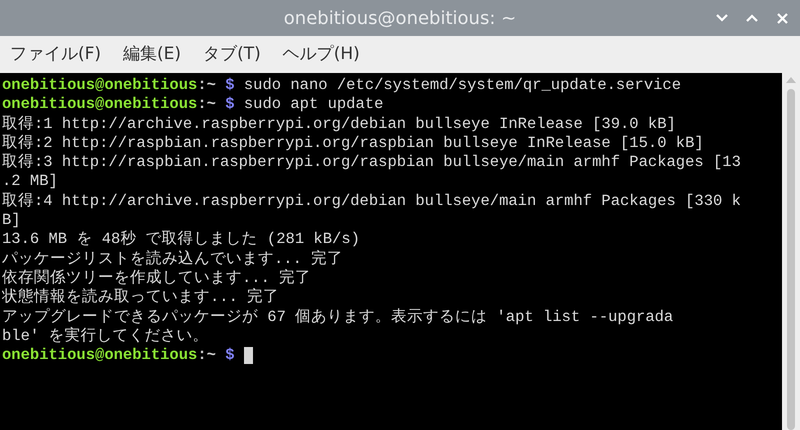  Describe the element at coordinates (371, 202) in the screenshot. I see `output-line: 取得:4 http://archive.raspberrypi.org/debian bullseye/main armhf Packages [330 k` at that location.